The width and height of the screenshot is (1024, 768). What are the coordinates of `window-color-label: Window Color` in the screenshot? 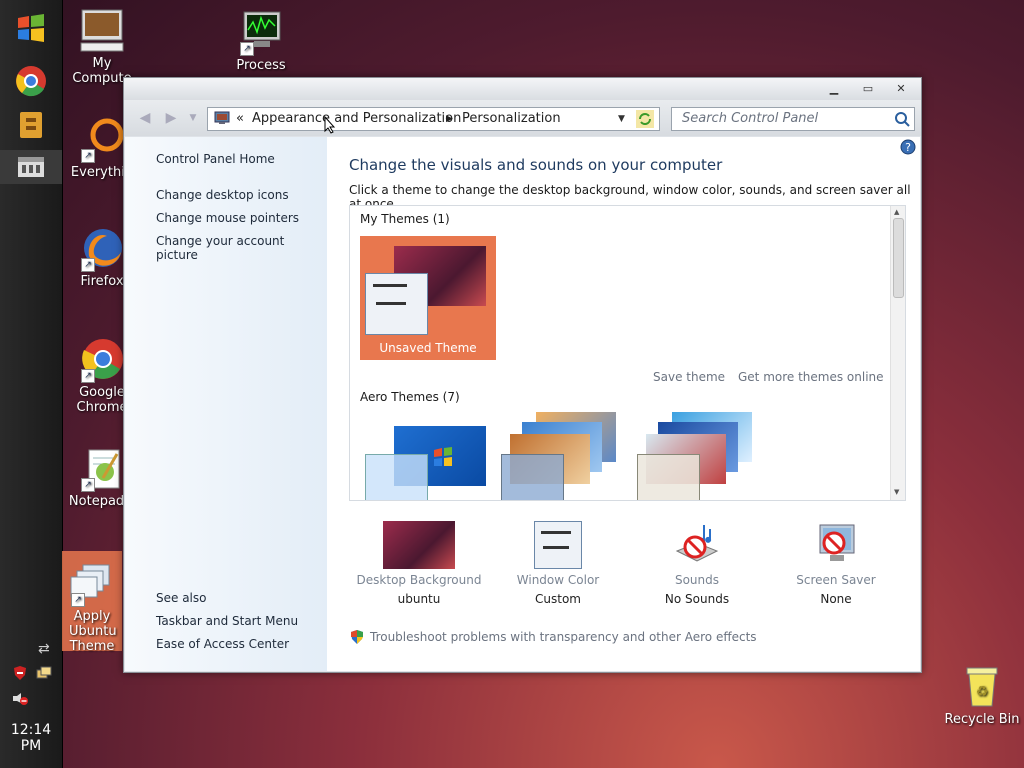 It's located at (558, 580).